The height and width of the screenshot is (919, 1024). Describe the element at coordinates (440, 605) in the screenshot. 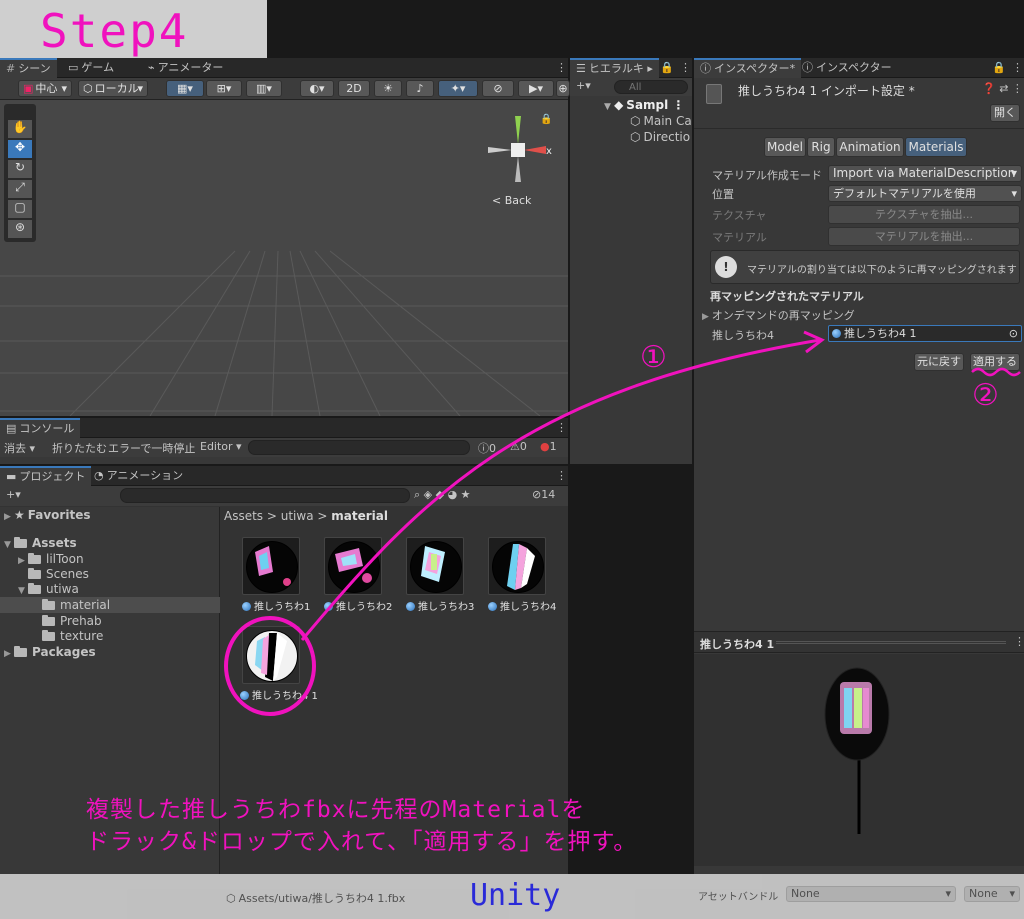

I see `asset-label-3: 推しうちわ3` at that location.